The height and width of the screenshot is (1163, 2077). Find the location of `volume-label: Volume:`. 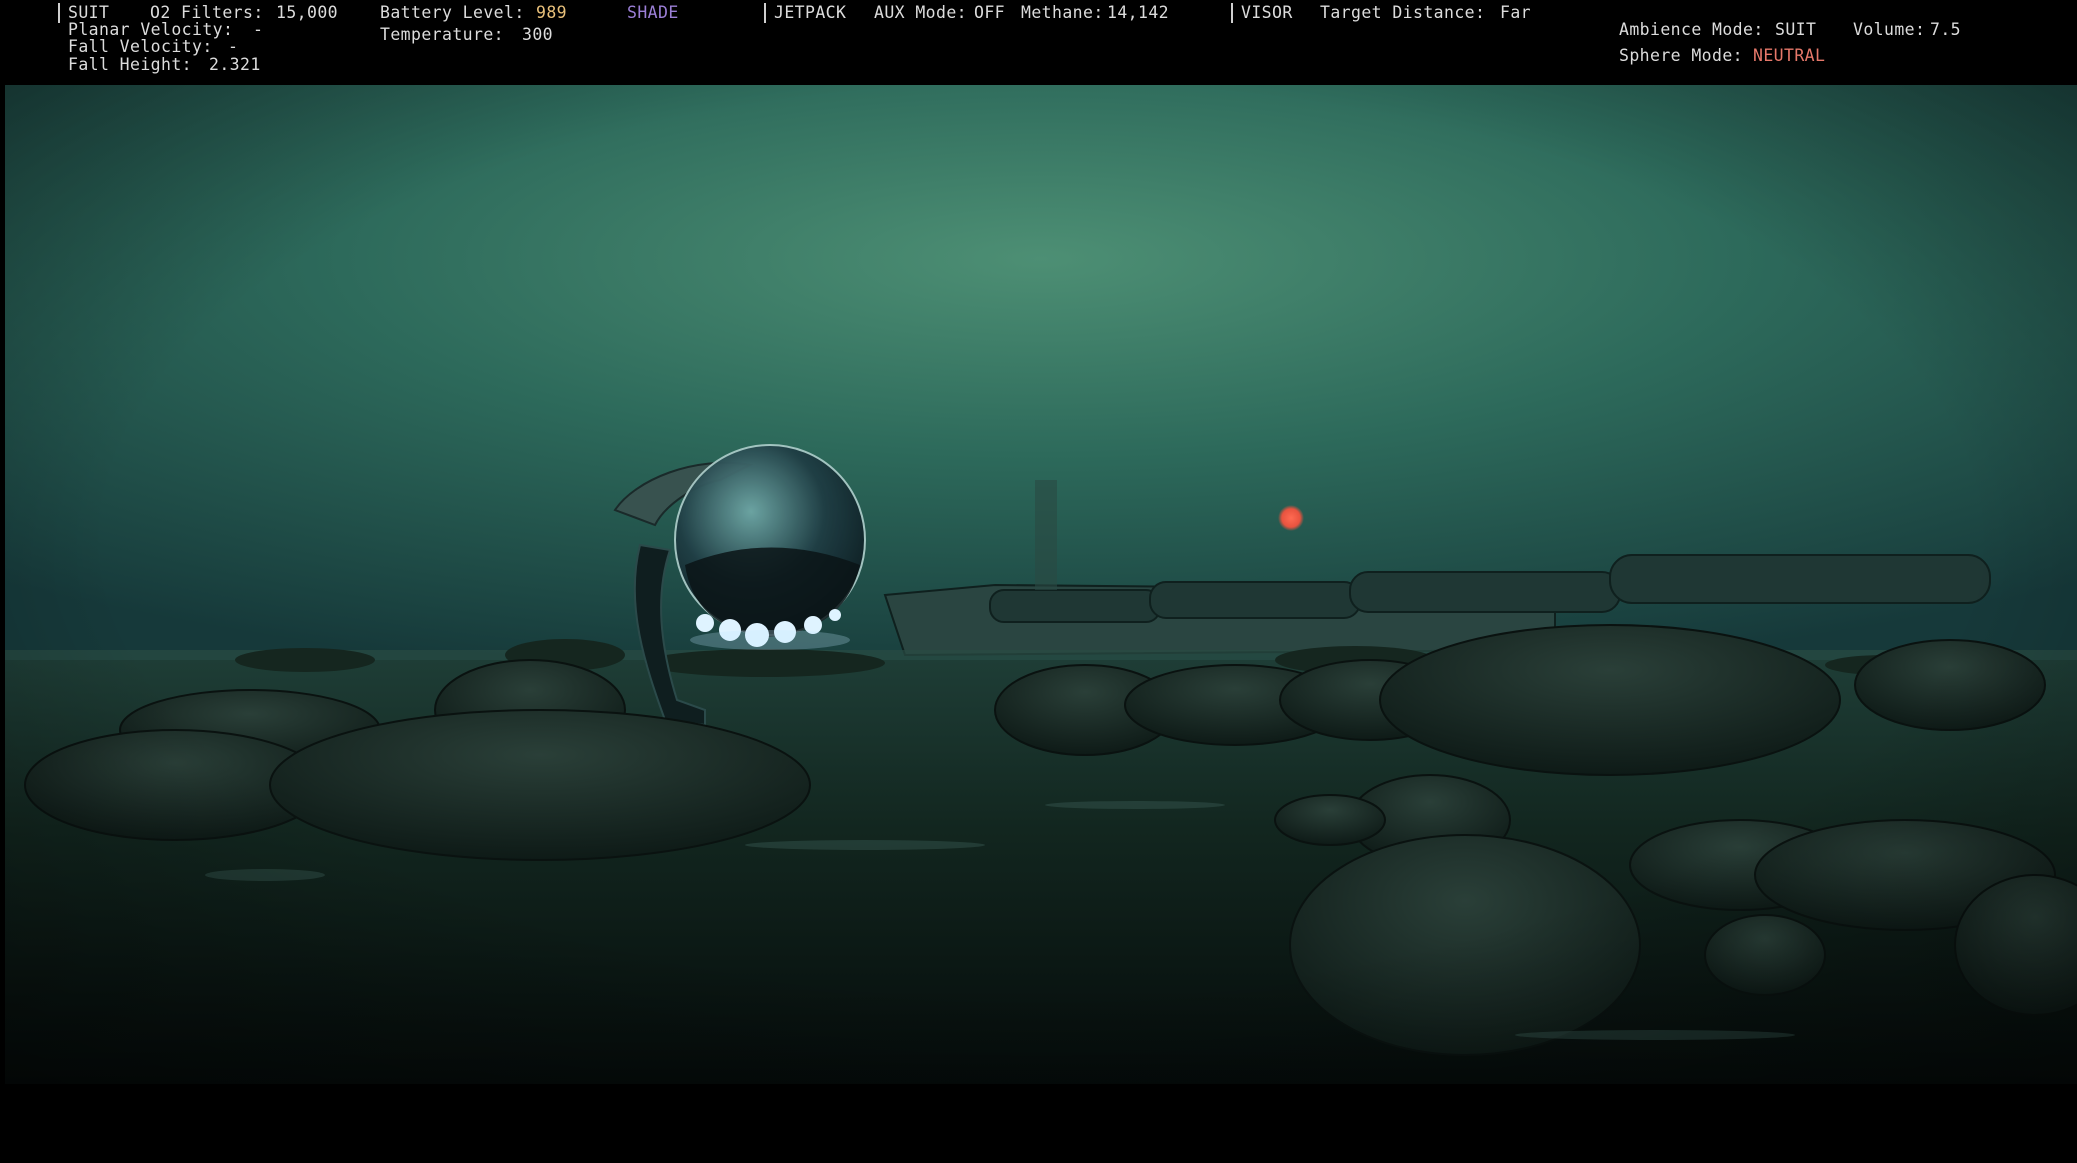

volume-label: Volume: is located at coordinates (1889, 29).